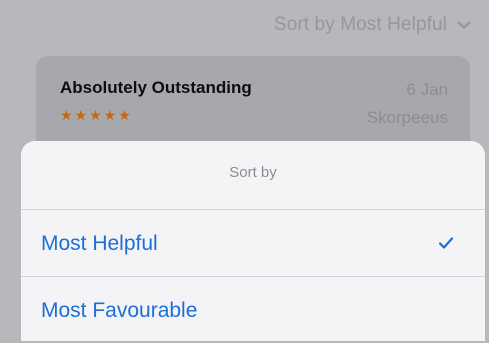 This screenshot has height=343, width=489. Describe the element at coordinates (156, 87) in the screenshot. I see `review-title: Absolutely Outstanding` at that location.